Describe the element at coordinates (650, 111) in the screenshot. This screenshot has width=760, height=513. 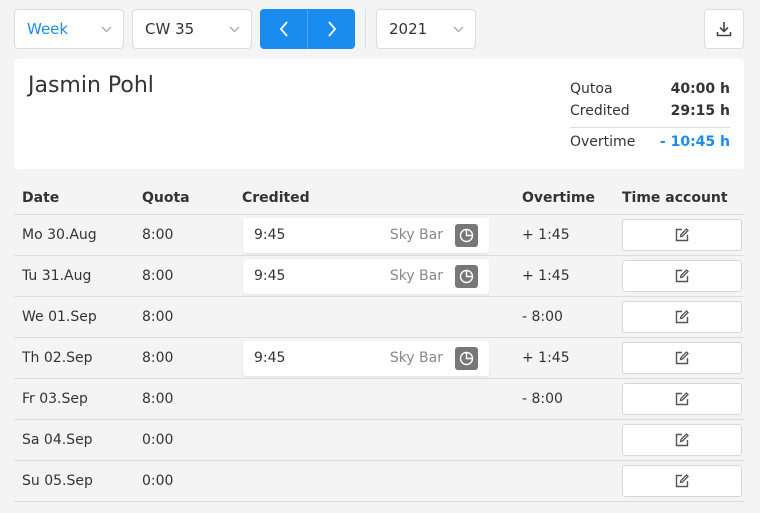
I see `credited-summary: Credited 29:15 h` at that location.